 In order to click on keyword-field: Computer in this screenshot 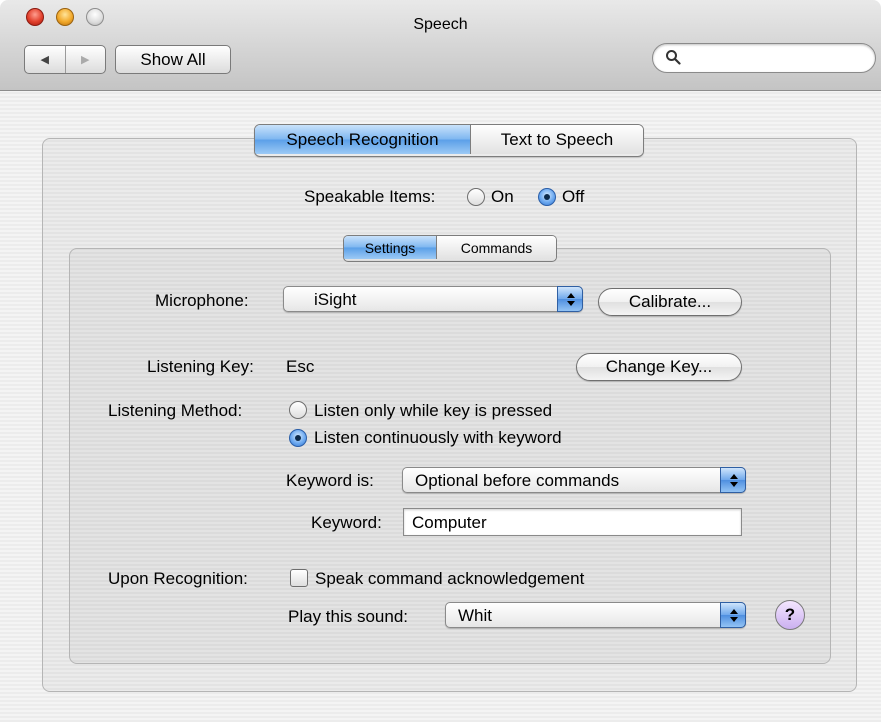, I will do `click(572, 522)`.